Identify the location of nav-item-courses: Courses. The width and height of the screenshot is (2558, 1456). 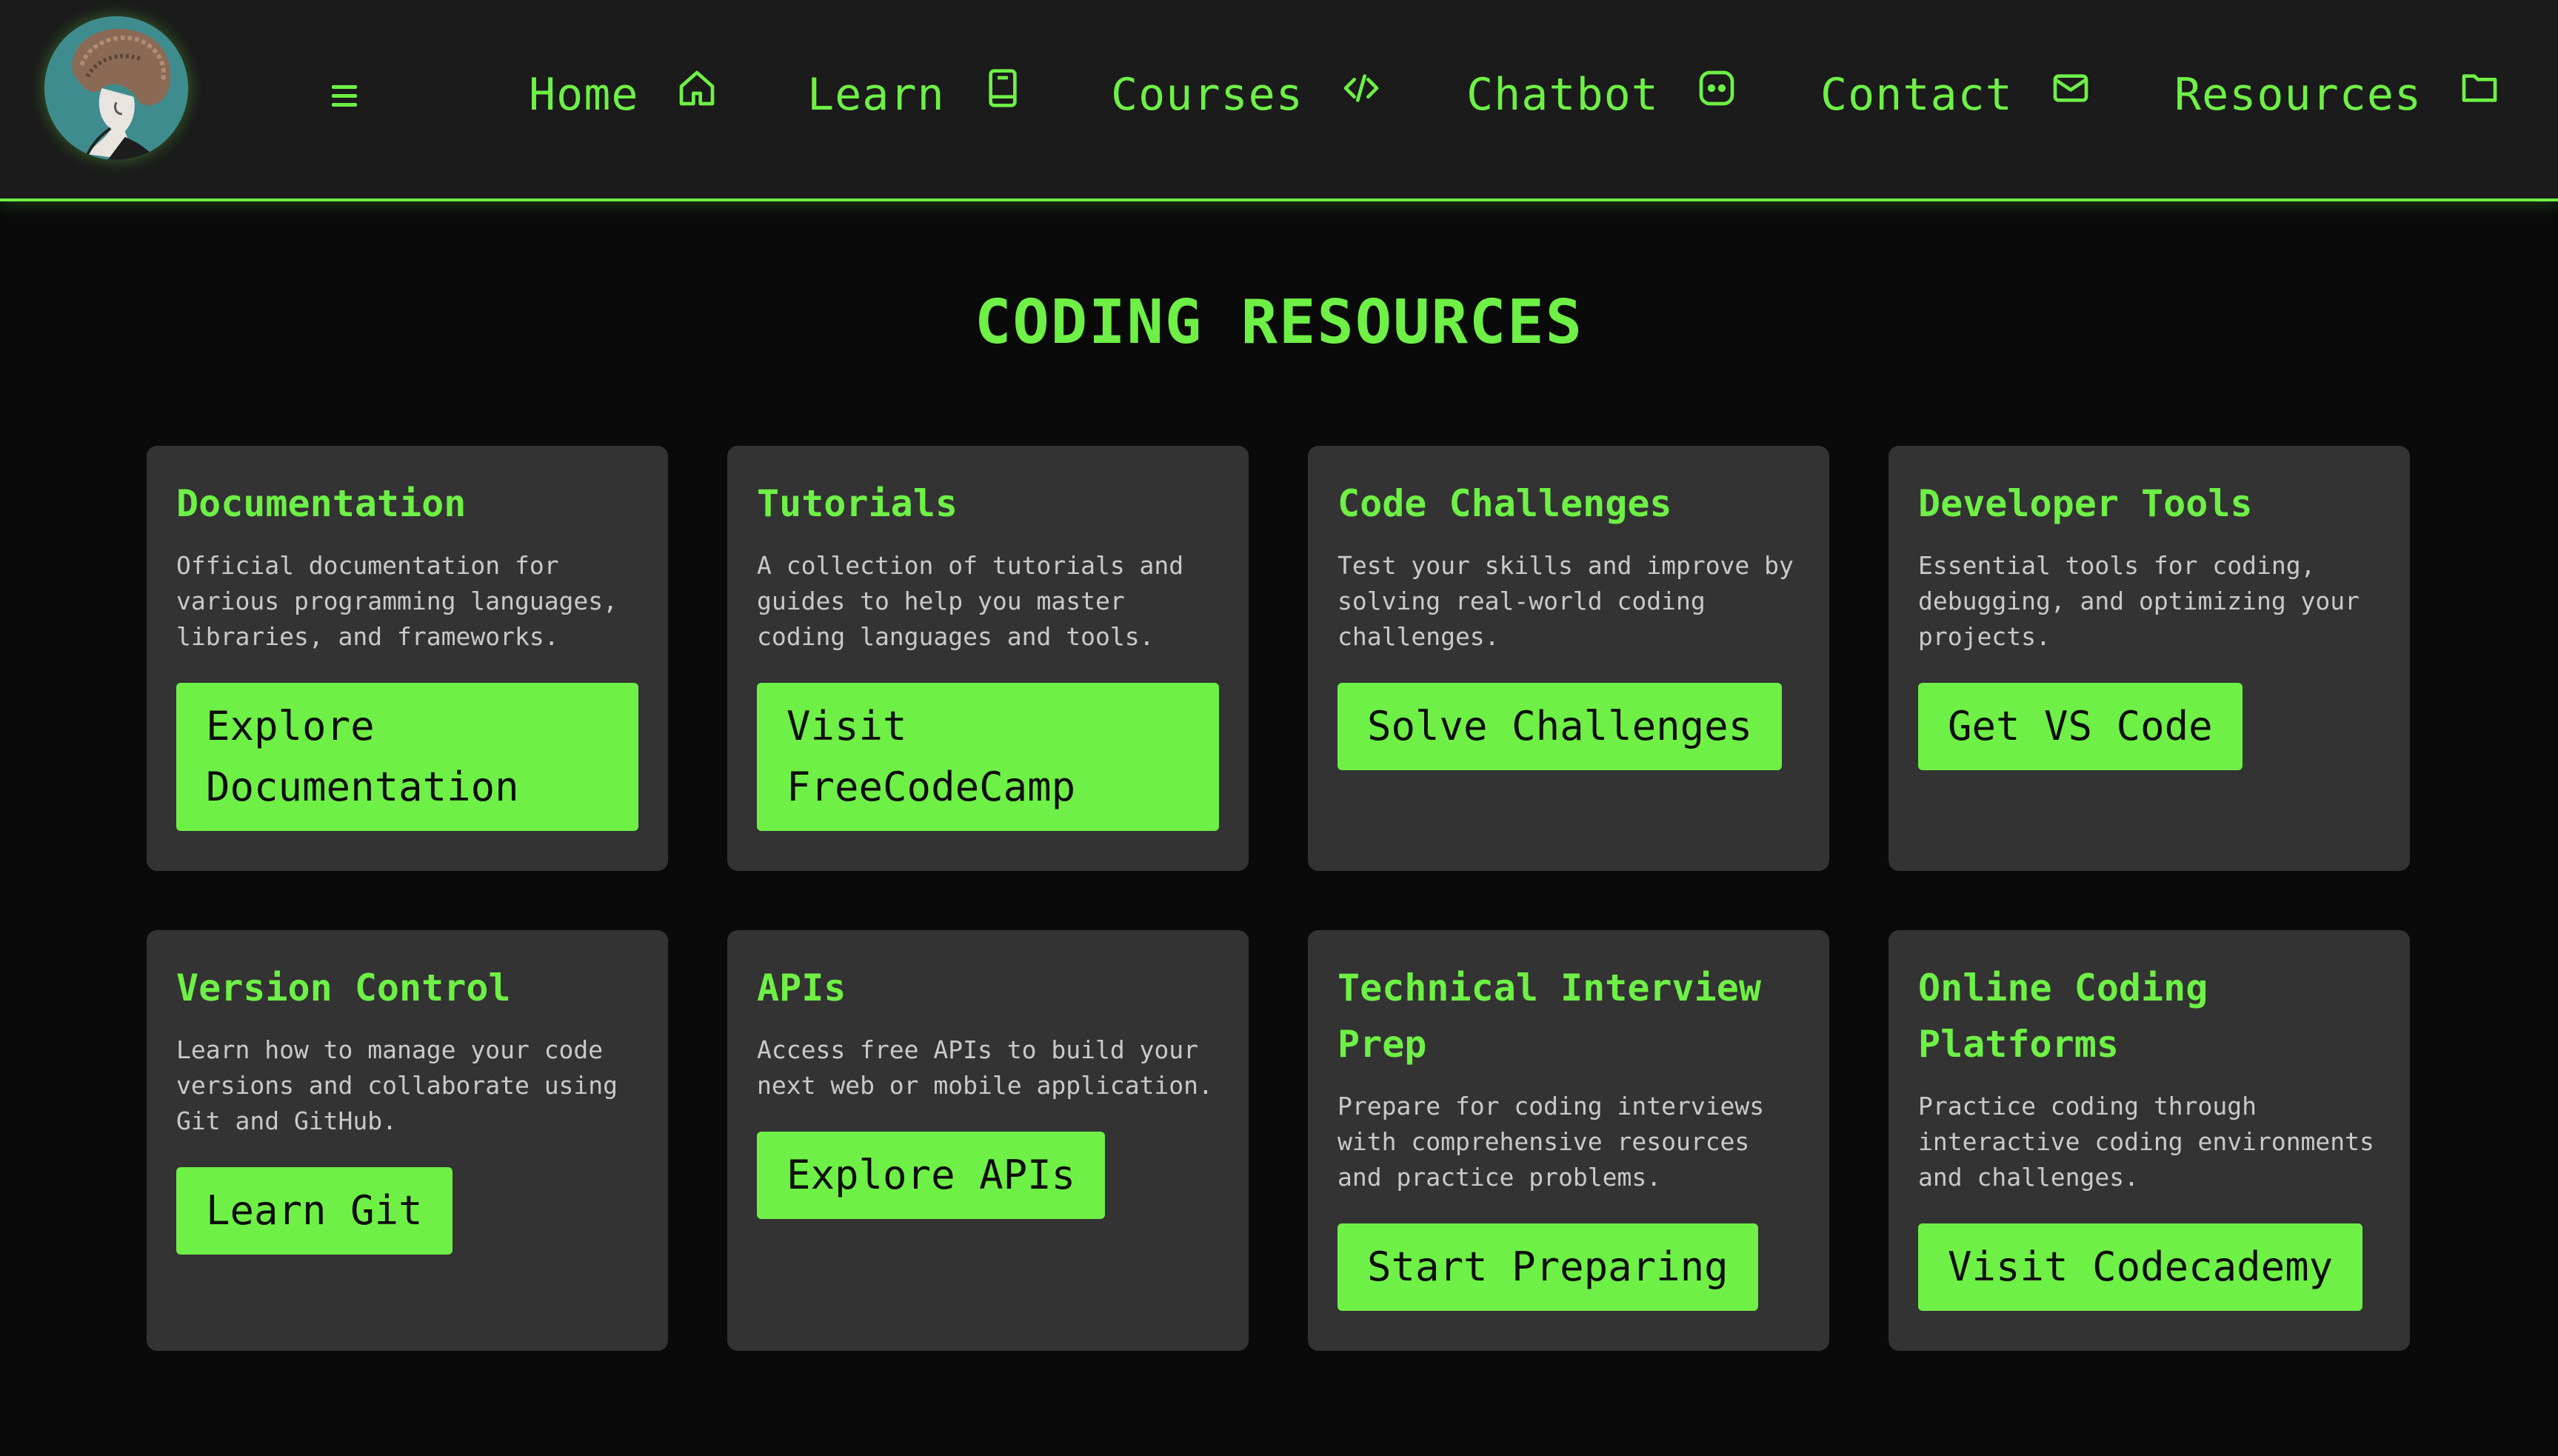
(1246, 95).